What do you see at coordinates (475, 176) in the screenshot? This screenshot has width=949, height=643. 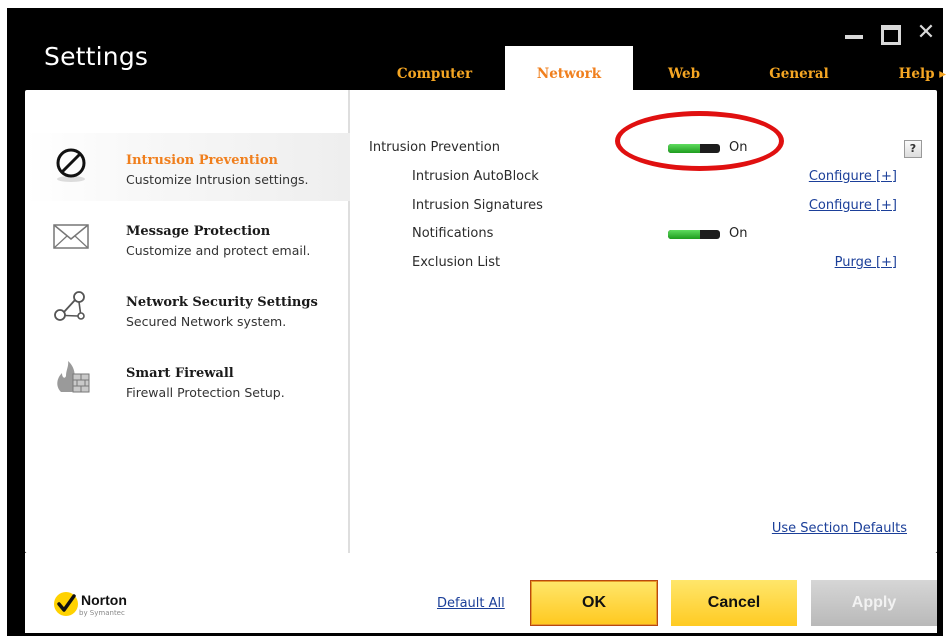 I see `setting-label-intrusion-autoblock: Intrusion AutoBlock` at bounding box center [475, 176].